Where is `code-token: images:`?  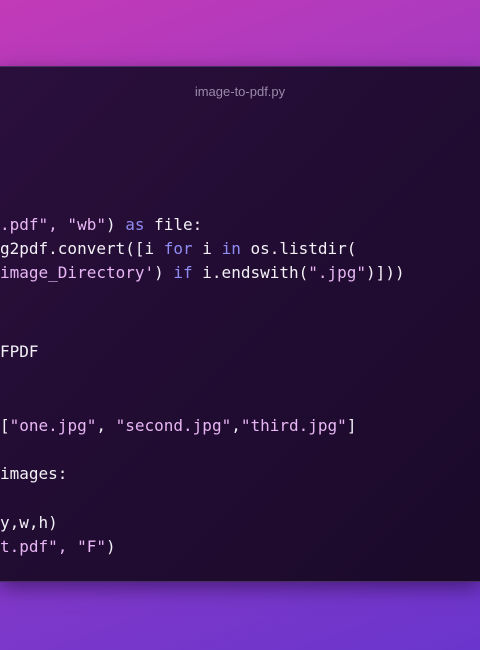 code-token: images: is located at coordinates (34, 473).